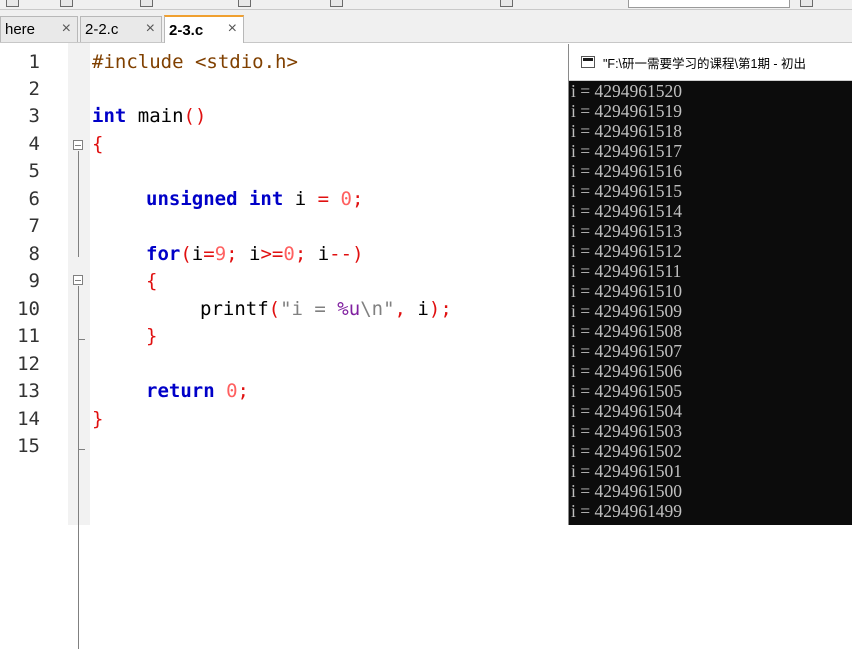  Describe the element at coordinates (709, 4) in the screenshot. I see `toolbar-search-input` at that location.